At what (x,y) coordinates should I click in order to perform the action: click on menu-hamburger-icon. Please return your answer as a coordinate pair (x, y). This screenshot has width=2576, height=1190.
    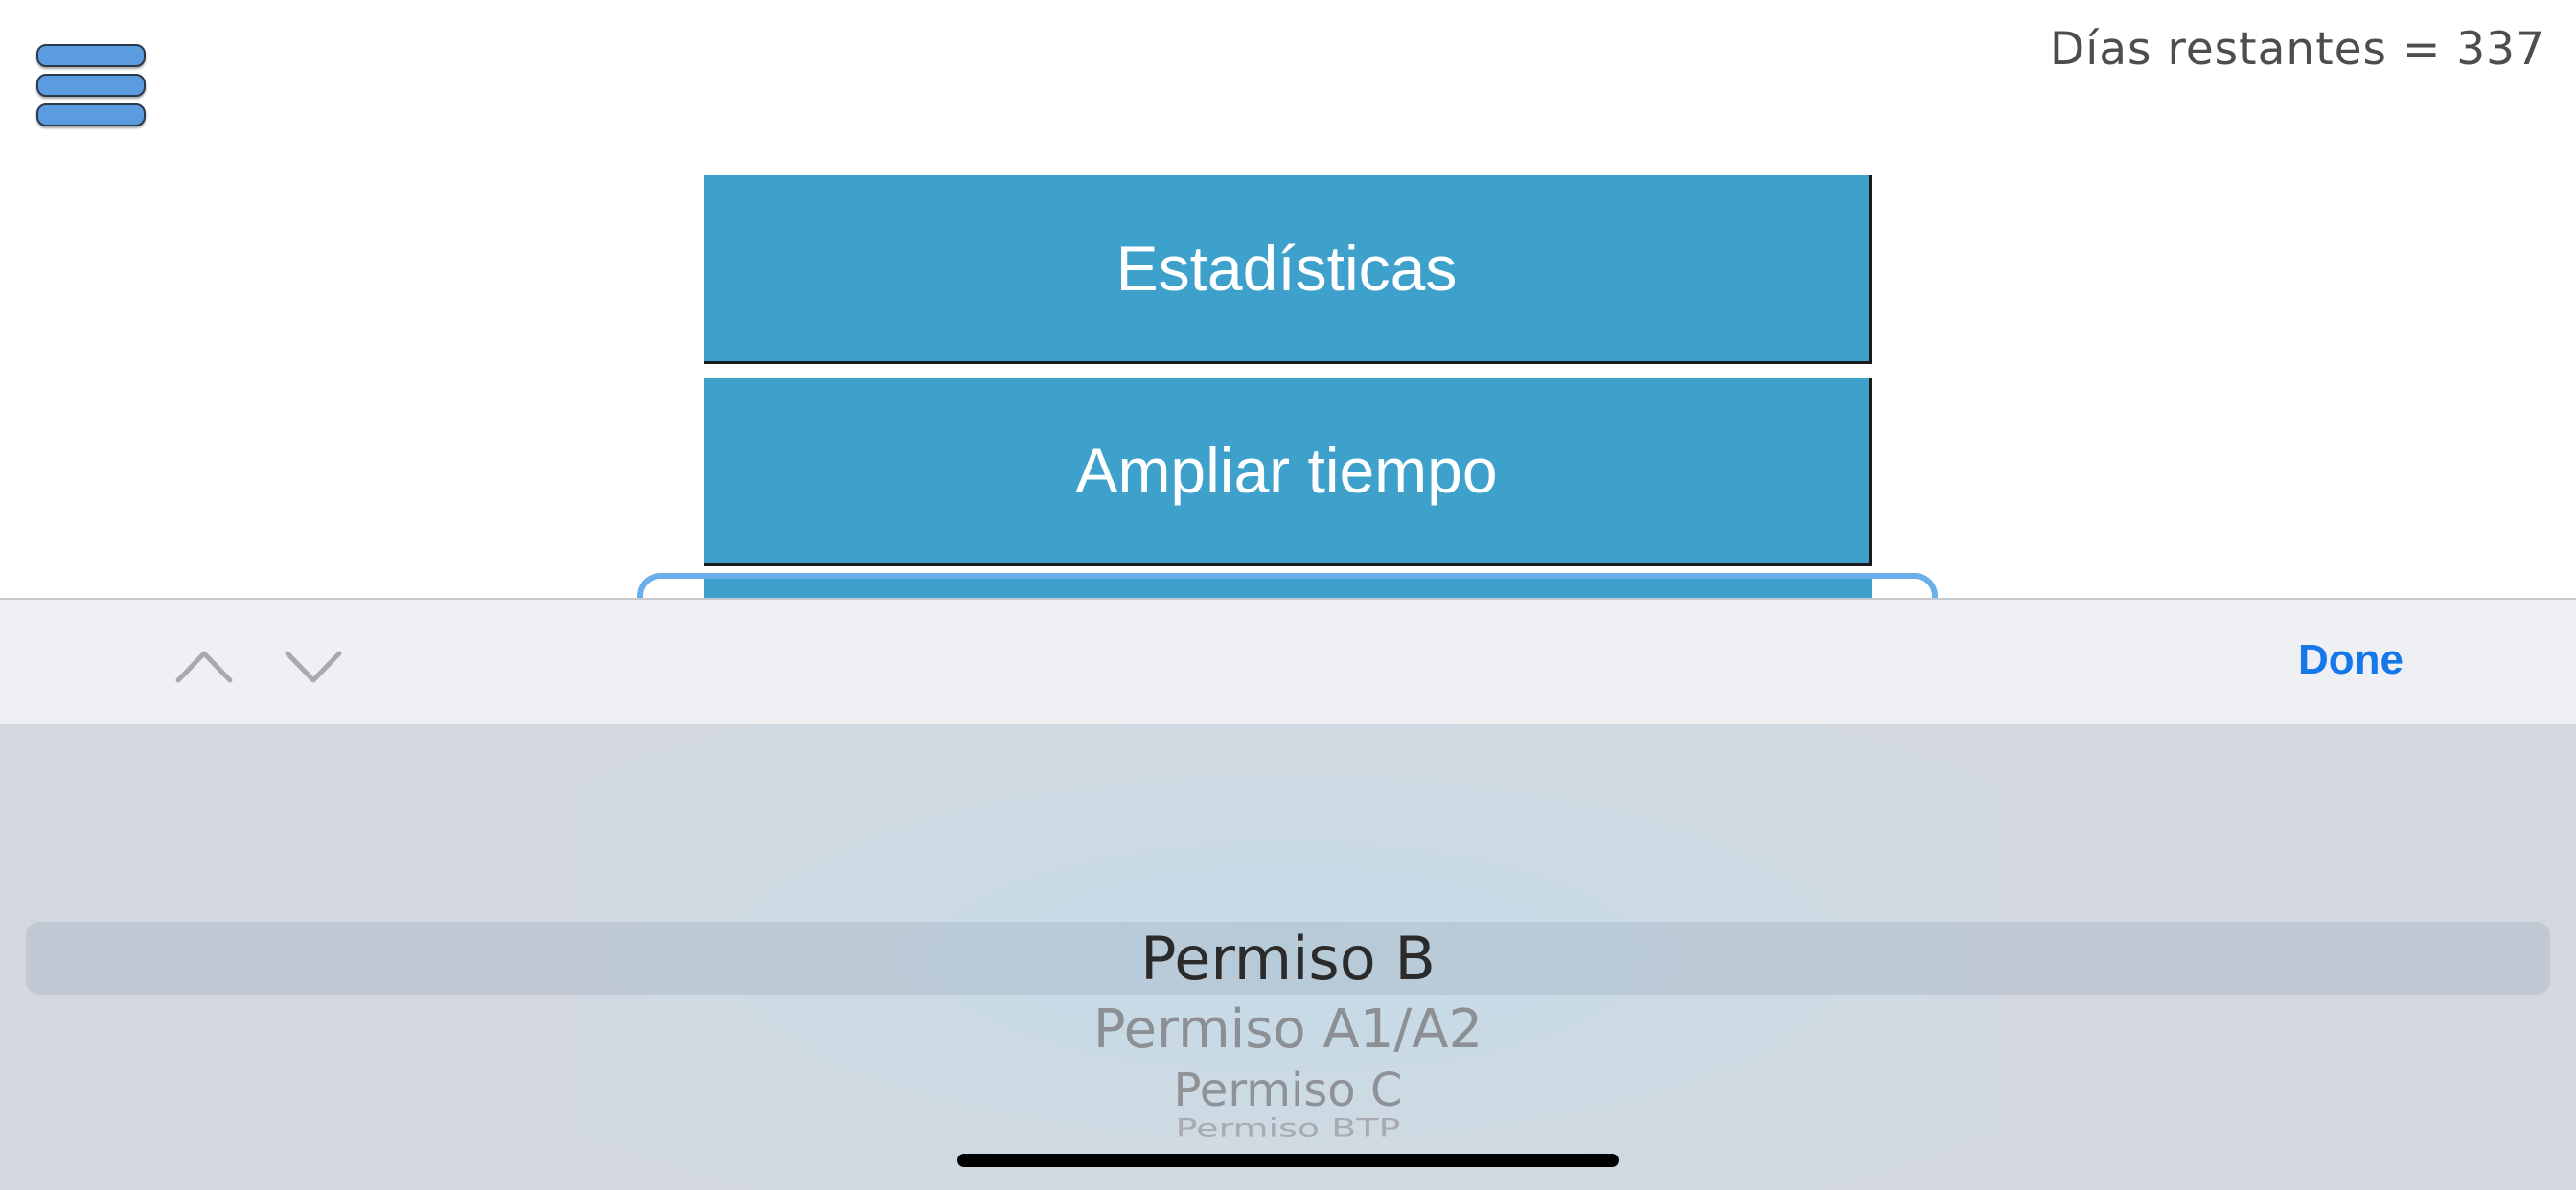
    Looking at the image, I should click on (91, 85).